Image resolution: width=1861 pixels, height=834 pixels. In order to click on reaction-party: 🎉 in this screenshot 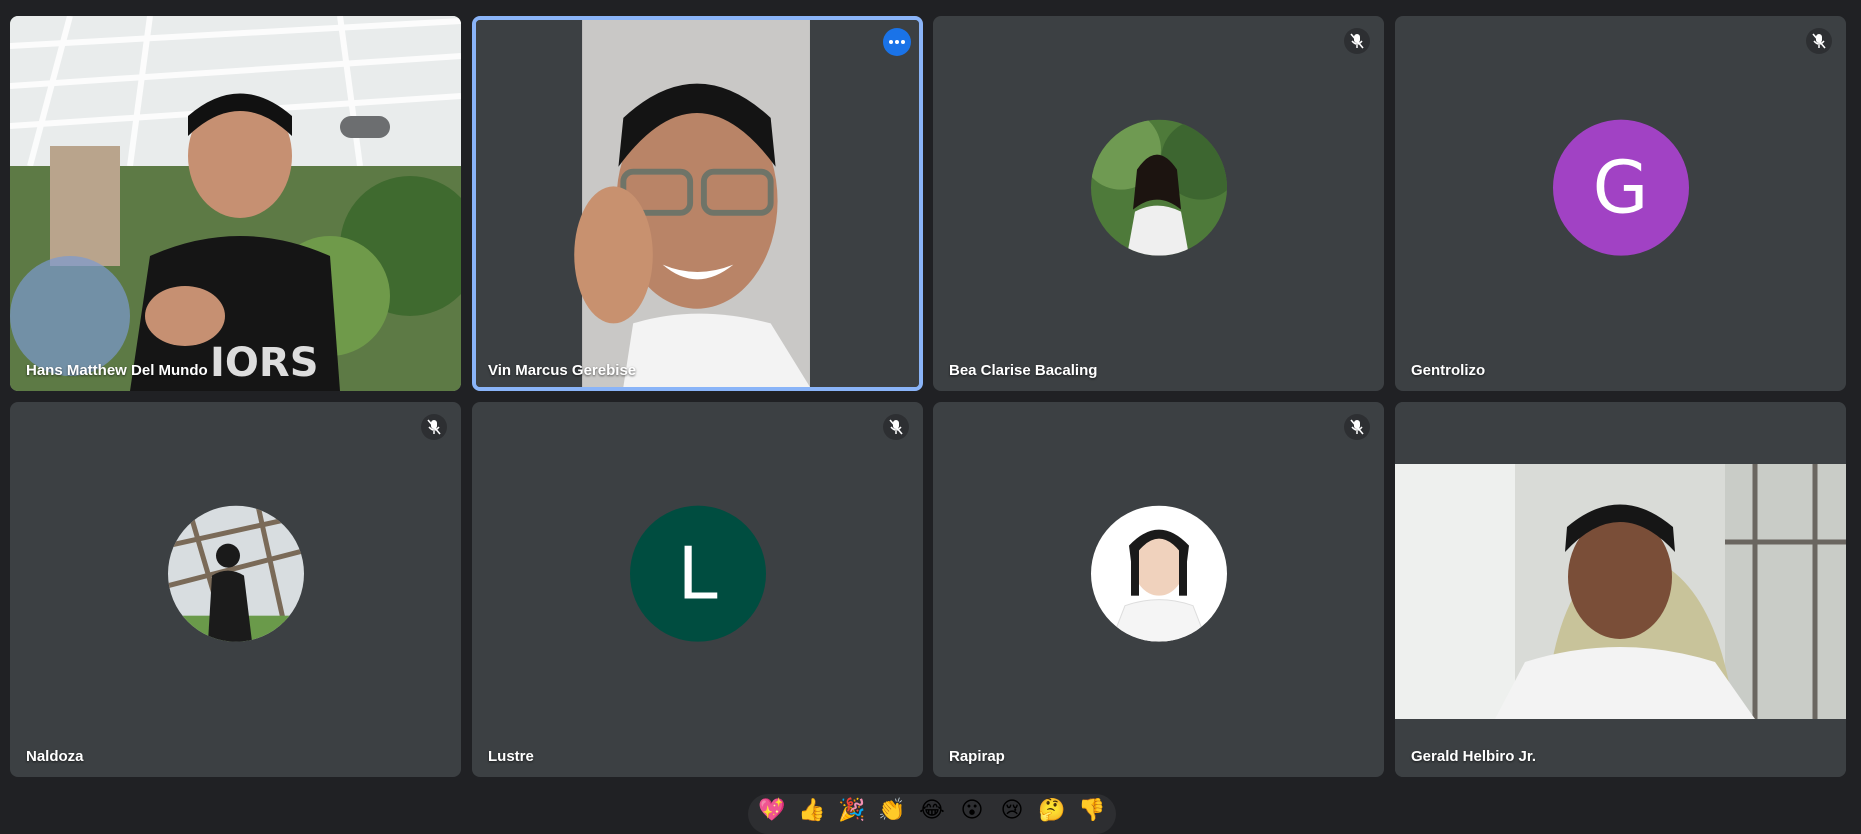, I will do `click(852, 812)`.